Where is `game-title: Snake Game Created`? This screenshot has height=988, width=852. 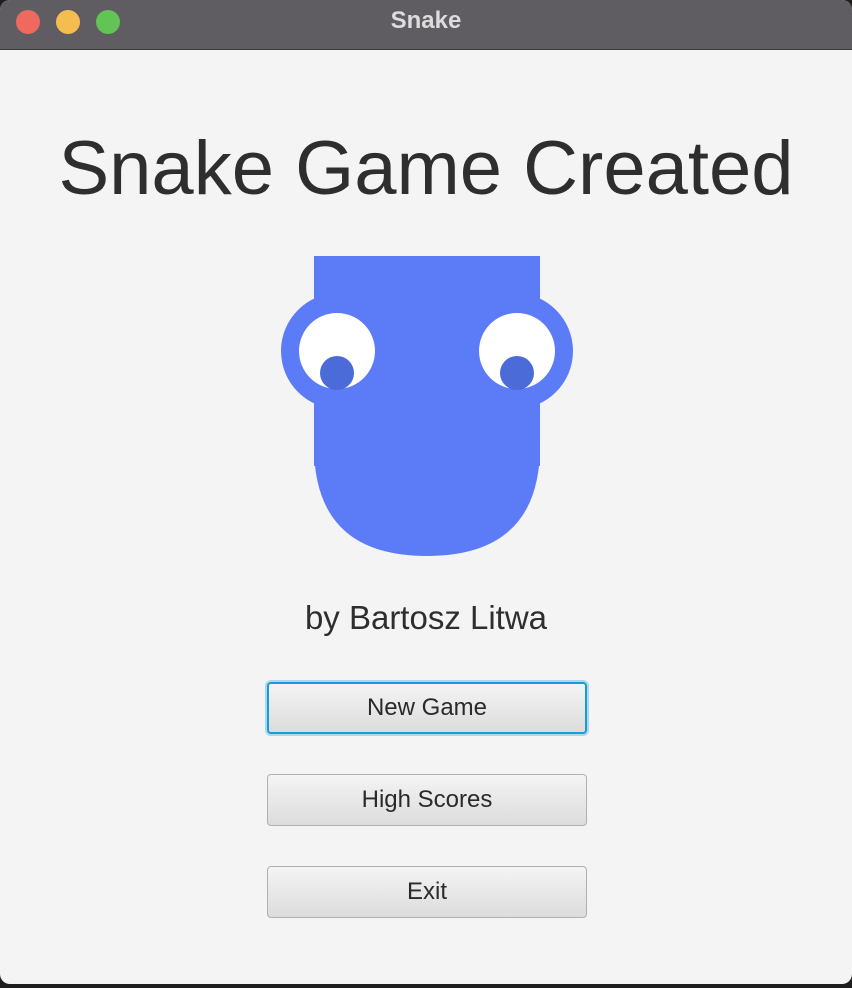 game-title: Snake Game Created is located at coordinates (426, 168).